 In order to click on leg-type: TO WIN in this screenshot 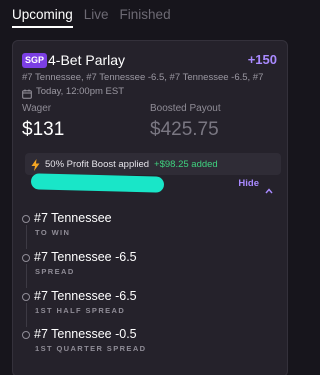, I will do `click(53, 232)`.